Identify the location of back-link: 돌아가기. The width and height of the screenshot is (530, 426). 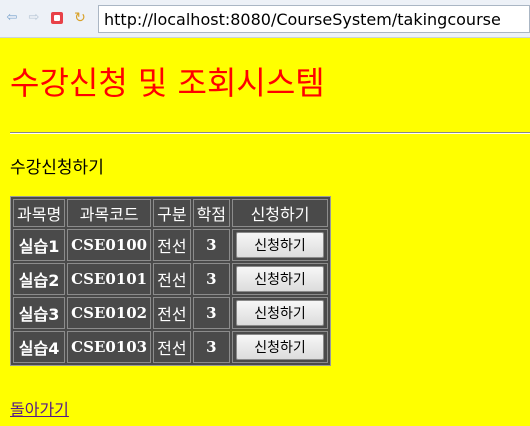
(39, 408).